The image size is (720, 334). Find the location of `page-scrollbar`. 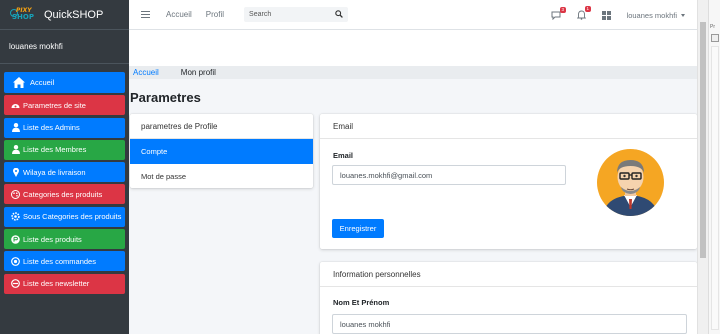

page-scrollbar is located at coordinates (702, 167).